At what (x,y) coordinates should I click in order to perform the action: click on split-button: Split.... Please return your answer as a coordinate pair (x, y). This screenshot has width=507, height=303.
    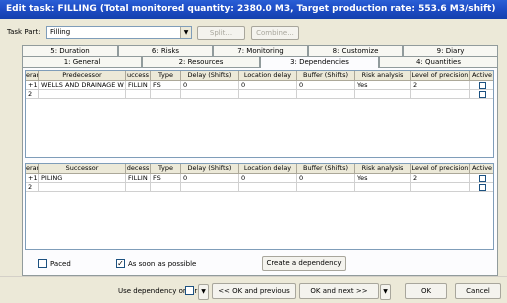
    Looking at the image, I should click on (221, 33).